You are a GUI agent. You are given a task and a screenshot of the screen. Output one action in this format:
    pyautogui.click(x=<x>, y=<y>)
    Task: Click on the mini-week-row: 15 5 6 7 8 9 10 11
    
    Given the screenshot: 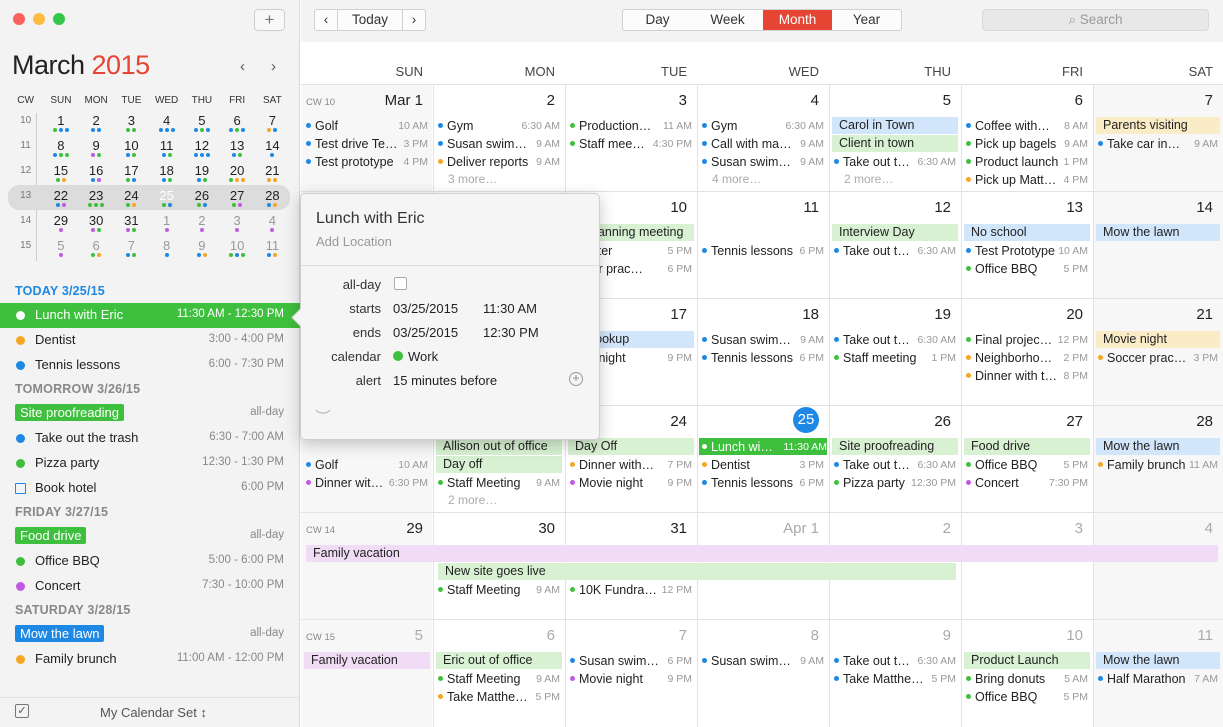 What is the action you would take?
    pyautogui.click(x=149, y=247)
    